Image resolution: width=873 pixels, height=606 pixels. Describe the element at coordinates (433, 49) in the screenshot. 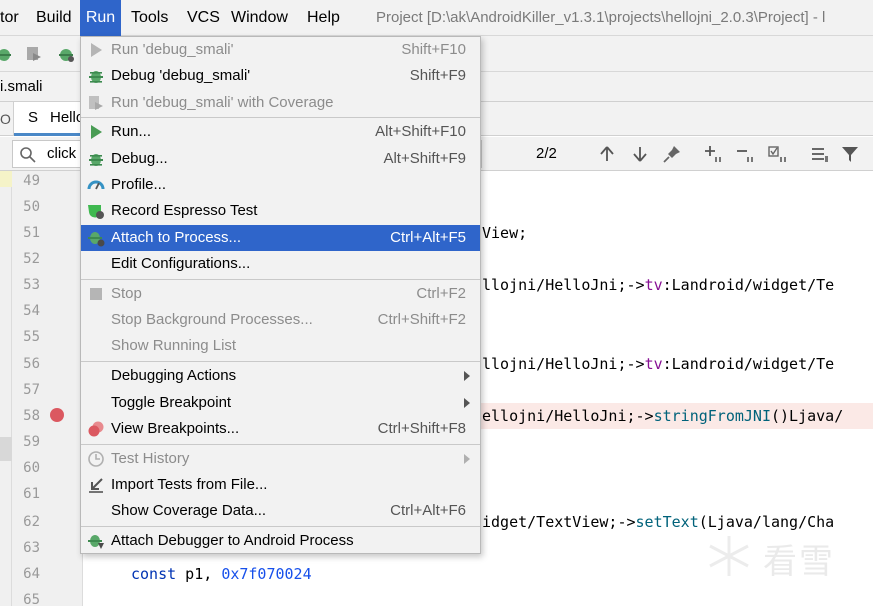

I see `menu-item-shortcut: Shift+F10` at that location.